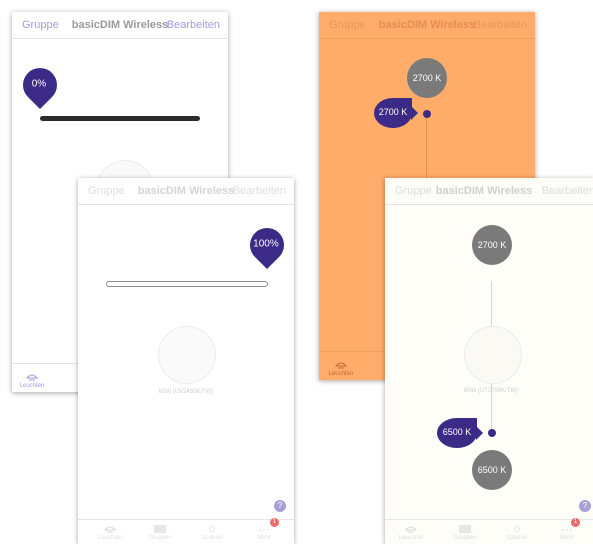 The height and width of the screenshot is (544, 593). I want to click on luminaire-label: 60W (UT2700K/TW), so click(491, 391).